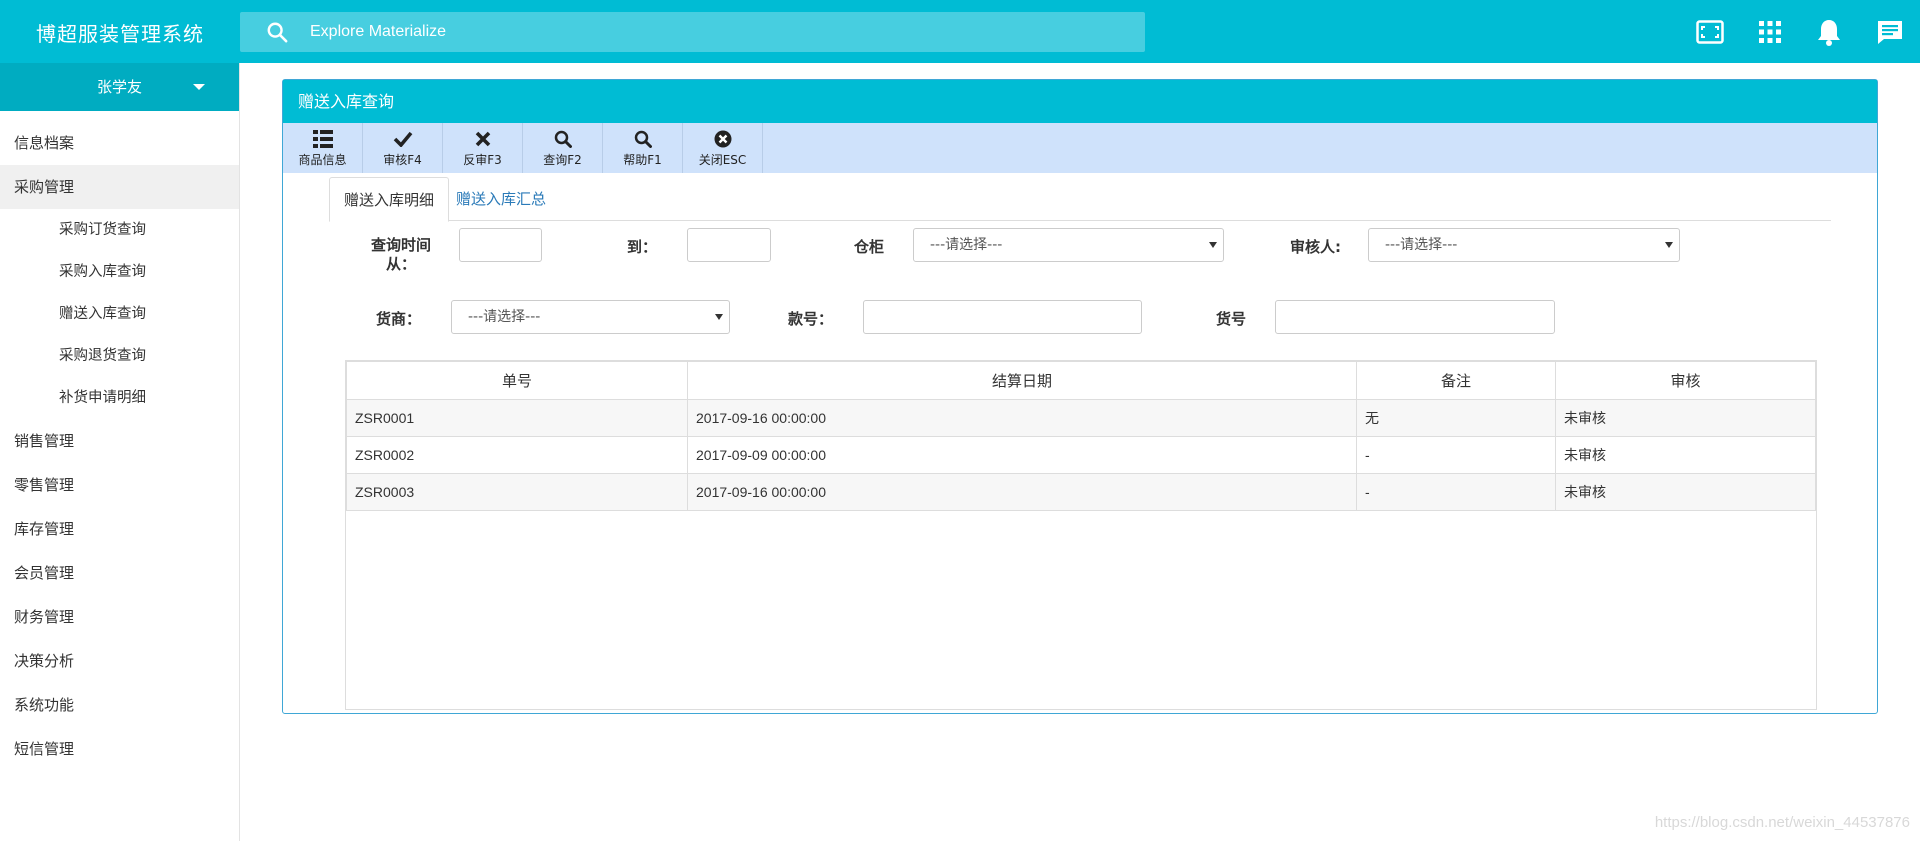 This screenshot has width=1920, height=841. What do you see at coordinates (590, 317) in the screenshot?
I see `supplier-select: ---请选择---` at bounding box center [590, 317].